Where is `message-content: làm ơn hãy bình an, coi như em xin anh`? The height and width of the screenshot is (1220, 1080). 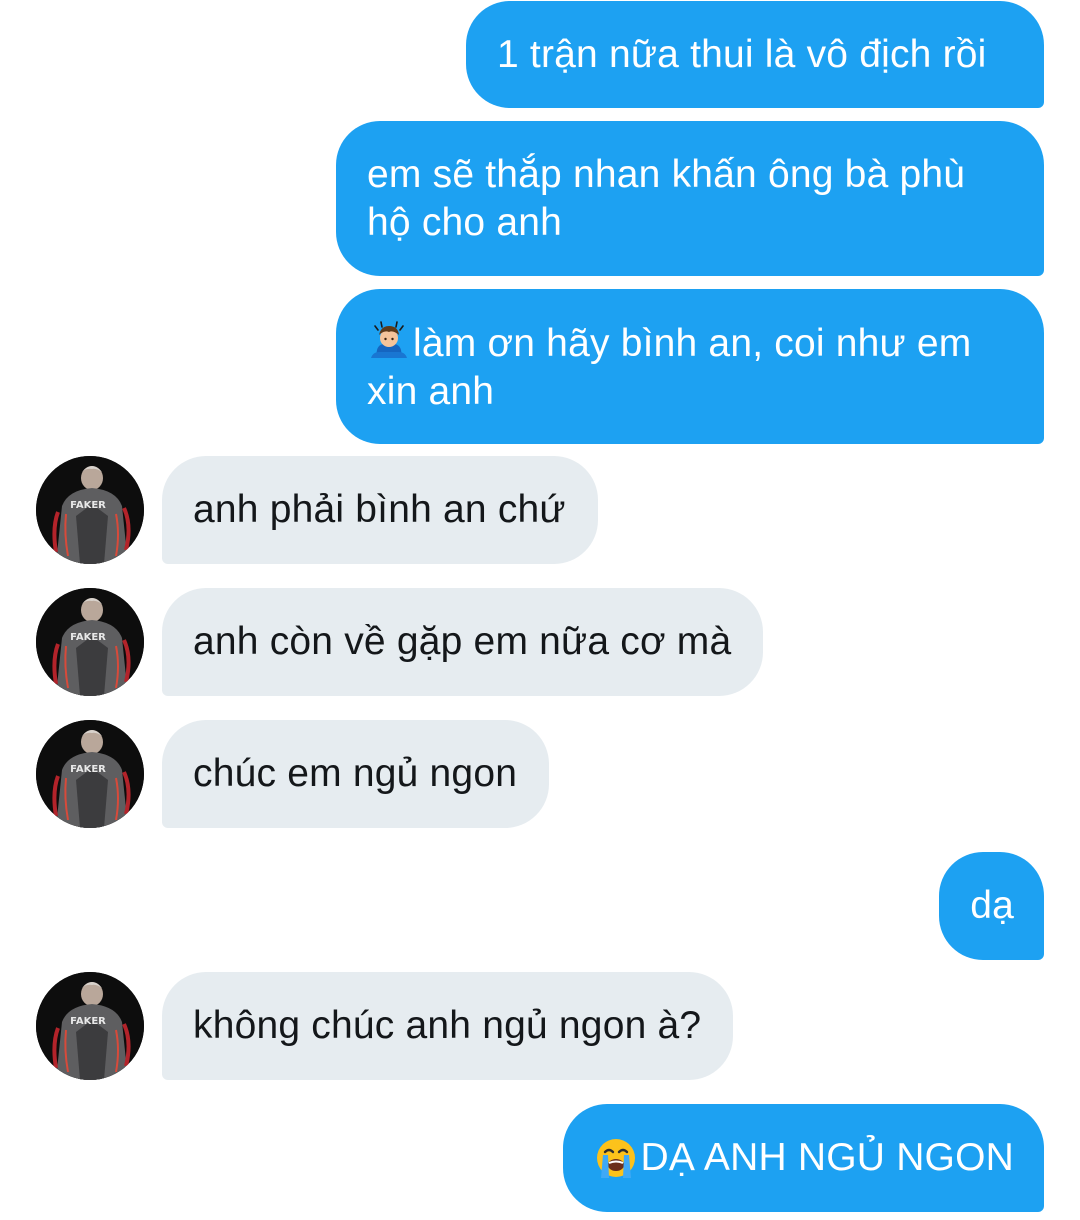
message-content: làm ơn hãy bình an, coi như em xin anh is located at coordinates (687, 367).